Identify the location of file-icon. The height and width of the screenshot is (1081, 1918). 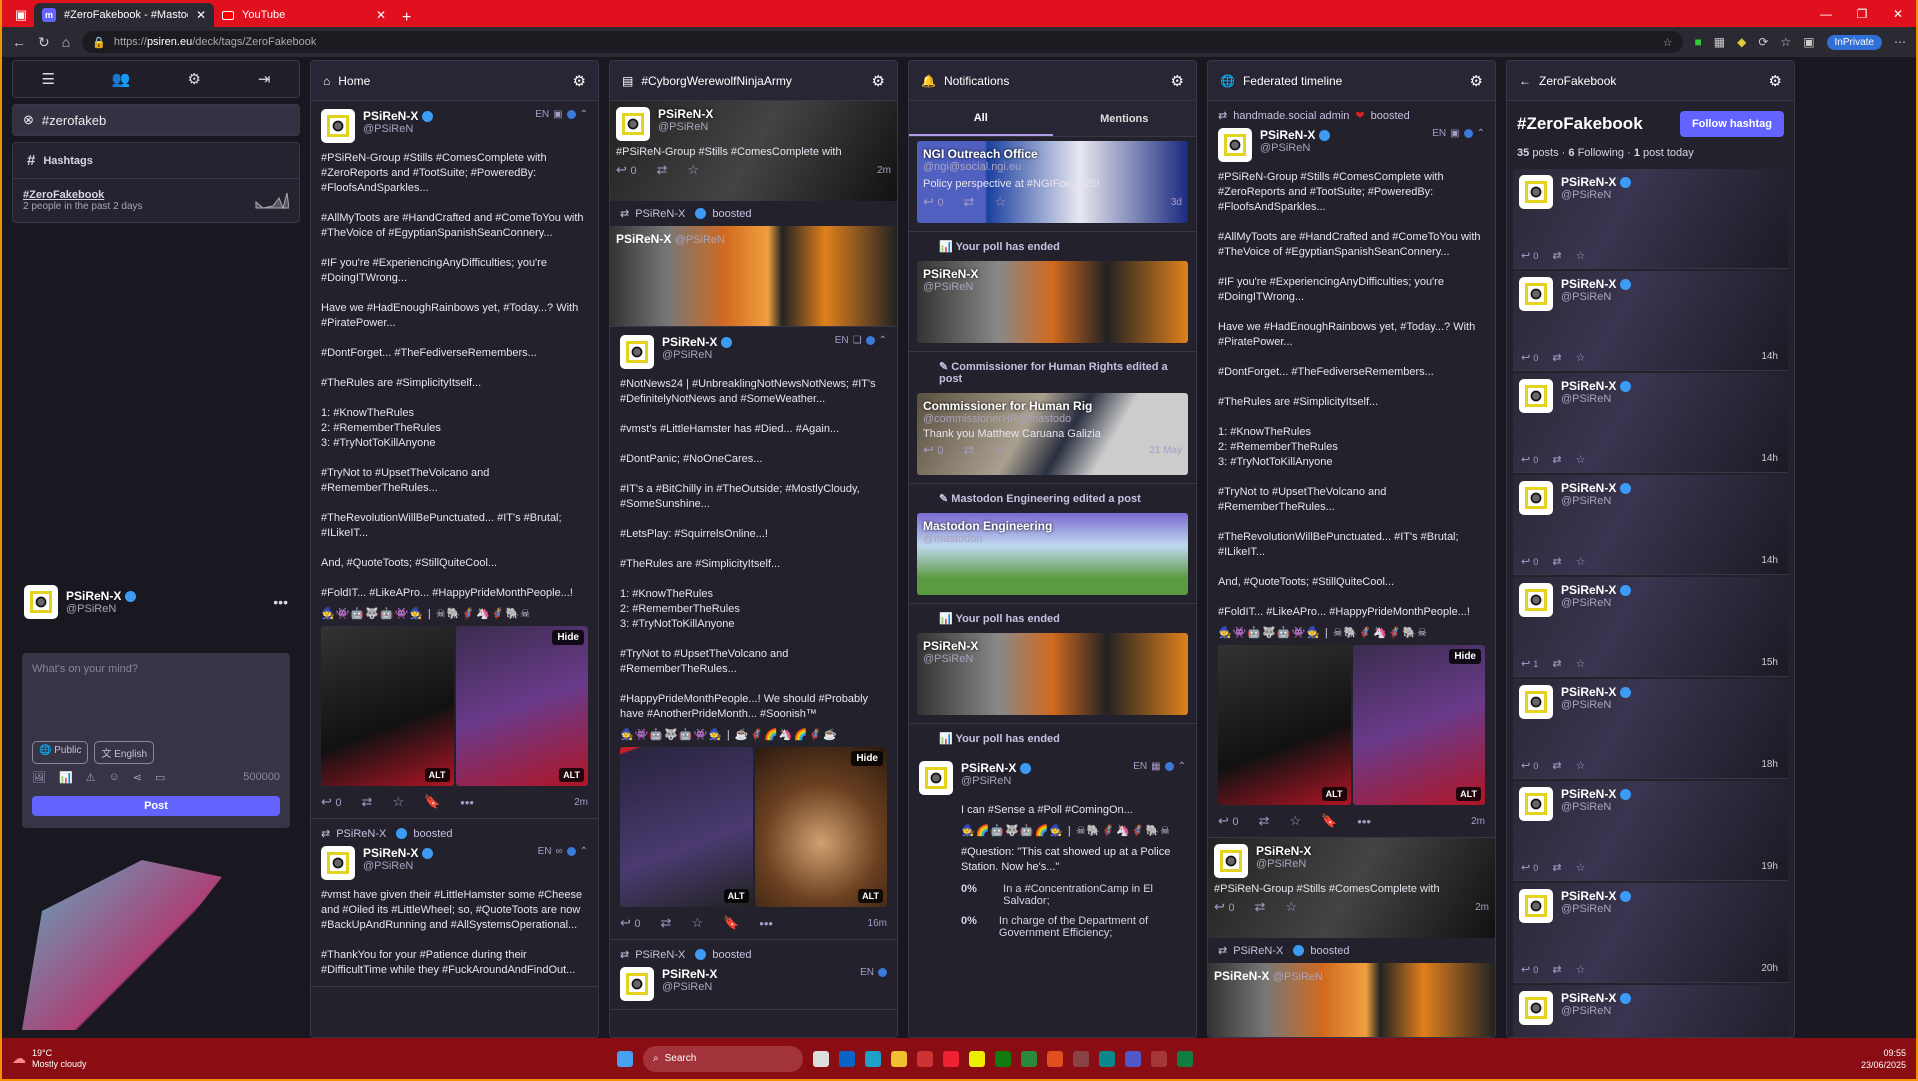
(821, 1058).